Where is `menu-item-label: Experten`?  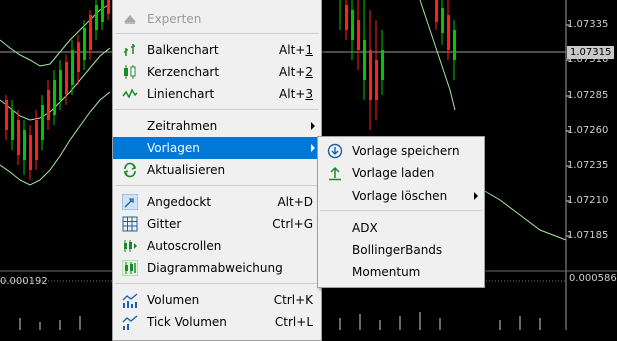
menu-item-label: Experten is located at coordinates (174, 19).